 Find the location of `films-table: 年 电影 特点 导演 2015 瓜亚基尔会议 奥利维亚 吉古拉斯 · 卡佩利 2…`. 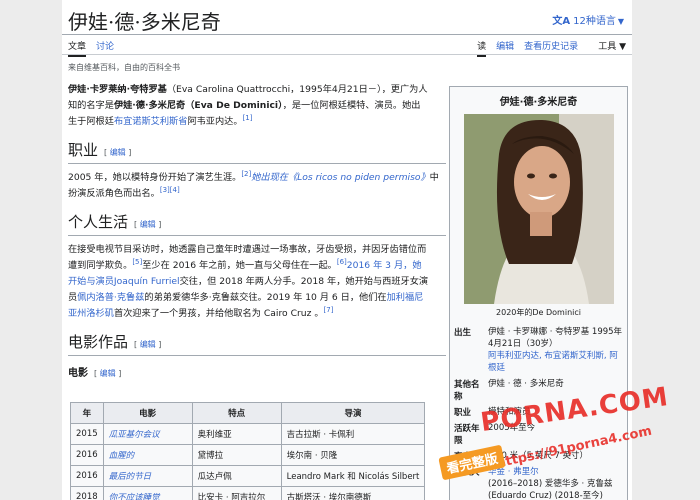

films-table: 年 电影 特点 导演 2015 瓜亚基尔会议 奥利维亚 吉古拉斯 · 卡佩利 2… is located at coordinates (248, 451).